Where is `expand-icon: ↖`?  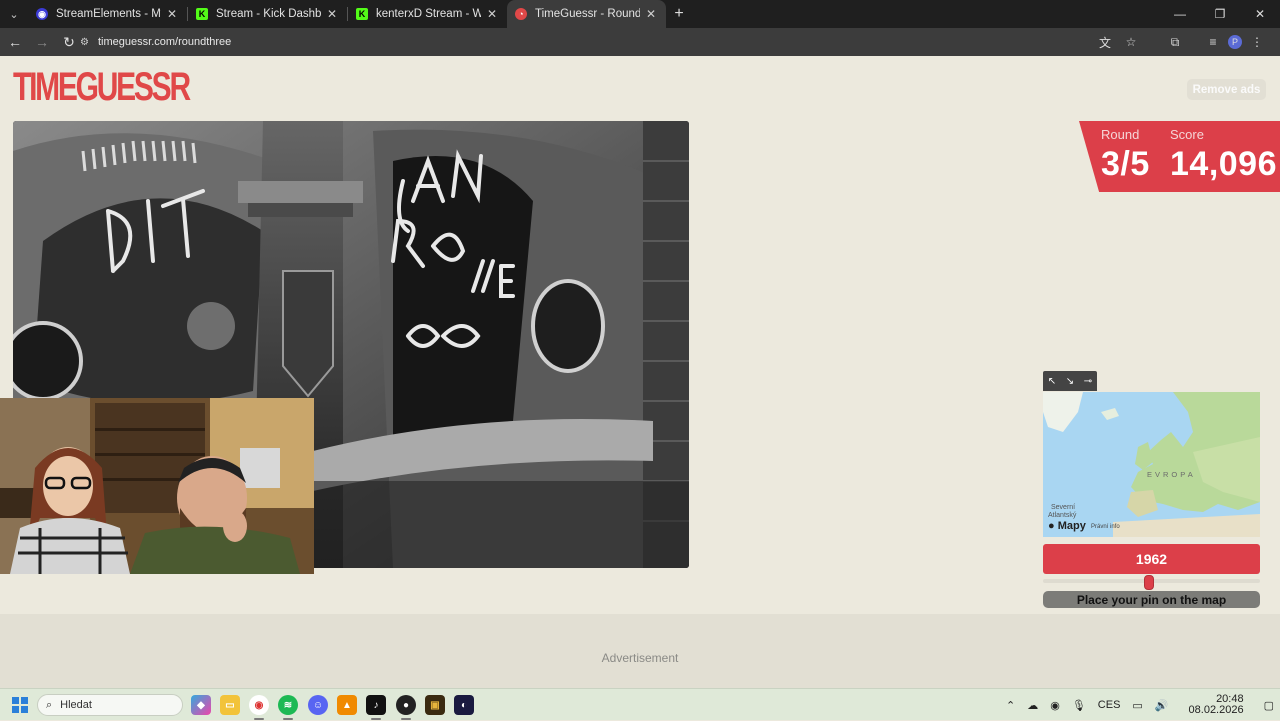
expand-icon: ↖ is located at coordinates (1052, 381).